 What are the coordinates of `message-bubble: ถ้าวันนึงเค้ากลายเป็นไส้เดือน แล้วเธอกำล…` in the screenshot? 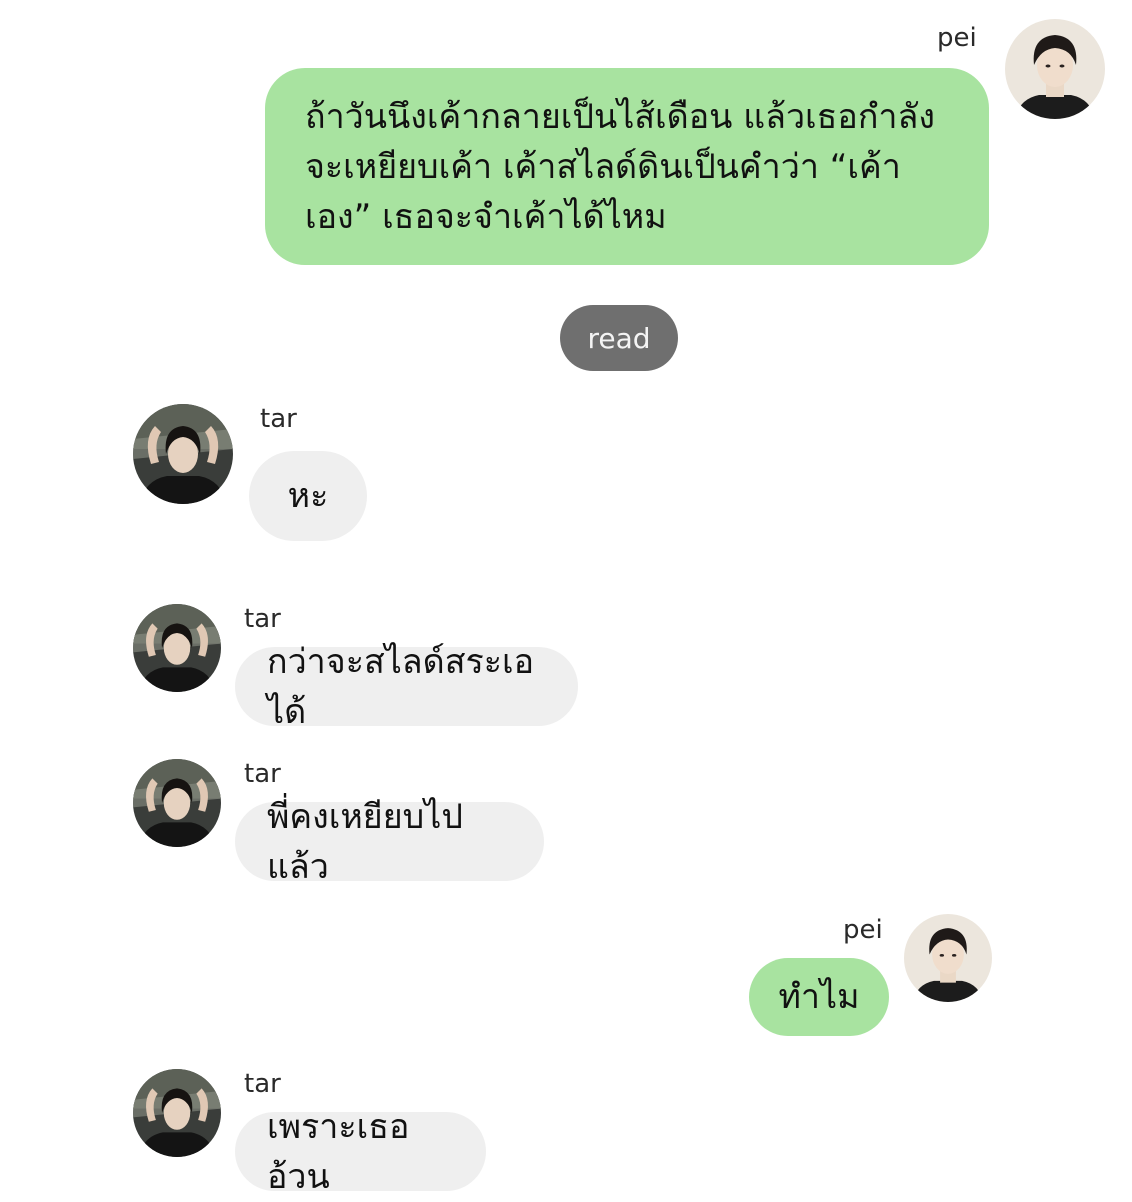 It's located at (627, 166).